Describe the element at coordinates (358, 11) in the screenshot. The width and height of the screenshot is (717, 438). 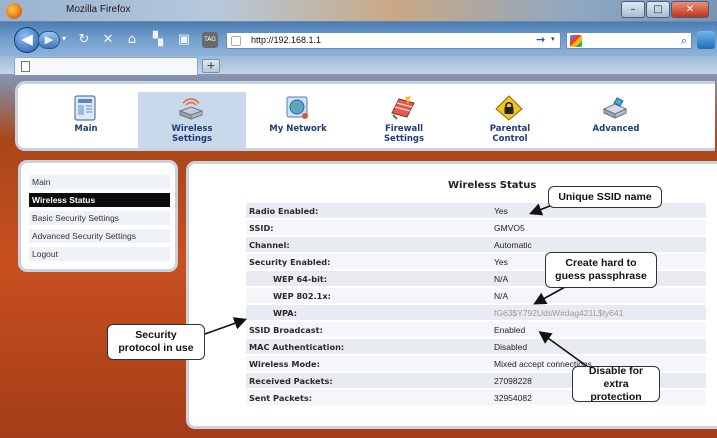
I see `window-titlebar: Mozilla Firefox – □ ✕` at that location.